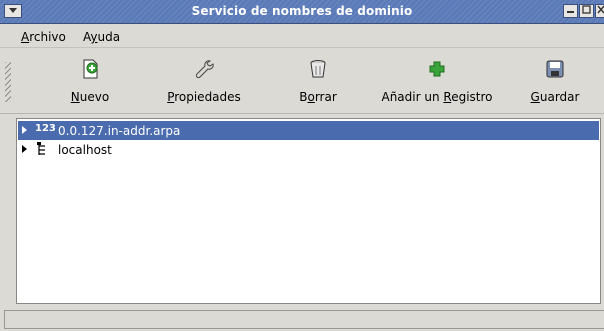 This screenshot has height=331, width=604. Describe the element at coordinates (90, 97) in the screenshot. I see `new-button-label: Nuevo` at that location.